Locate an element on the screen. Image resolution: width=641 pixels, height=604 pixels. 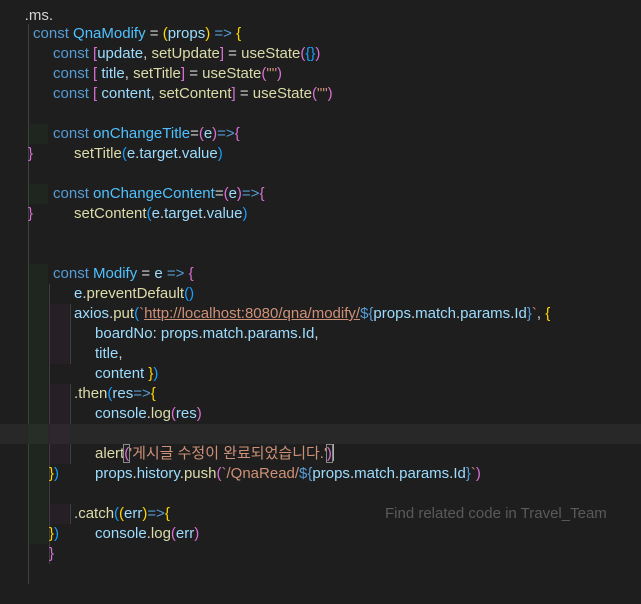
code-line: console.log(err) is located at coordinates (99, 523).